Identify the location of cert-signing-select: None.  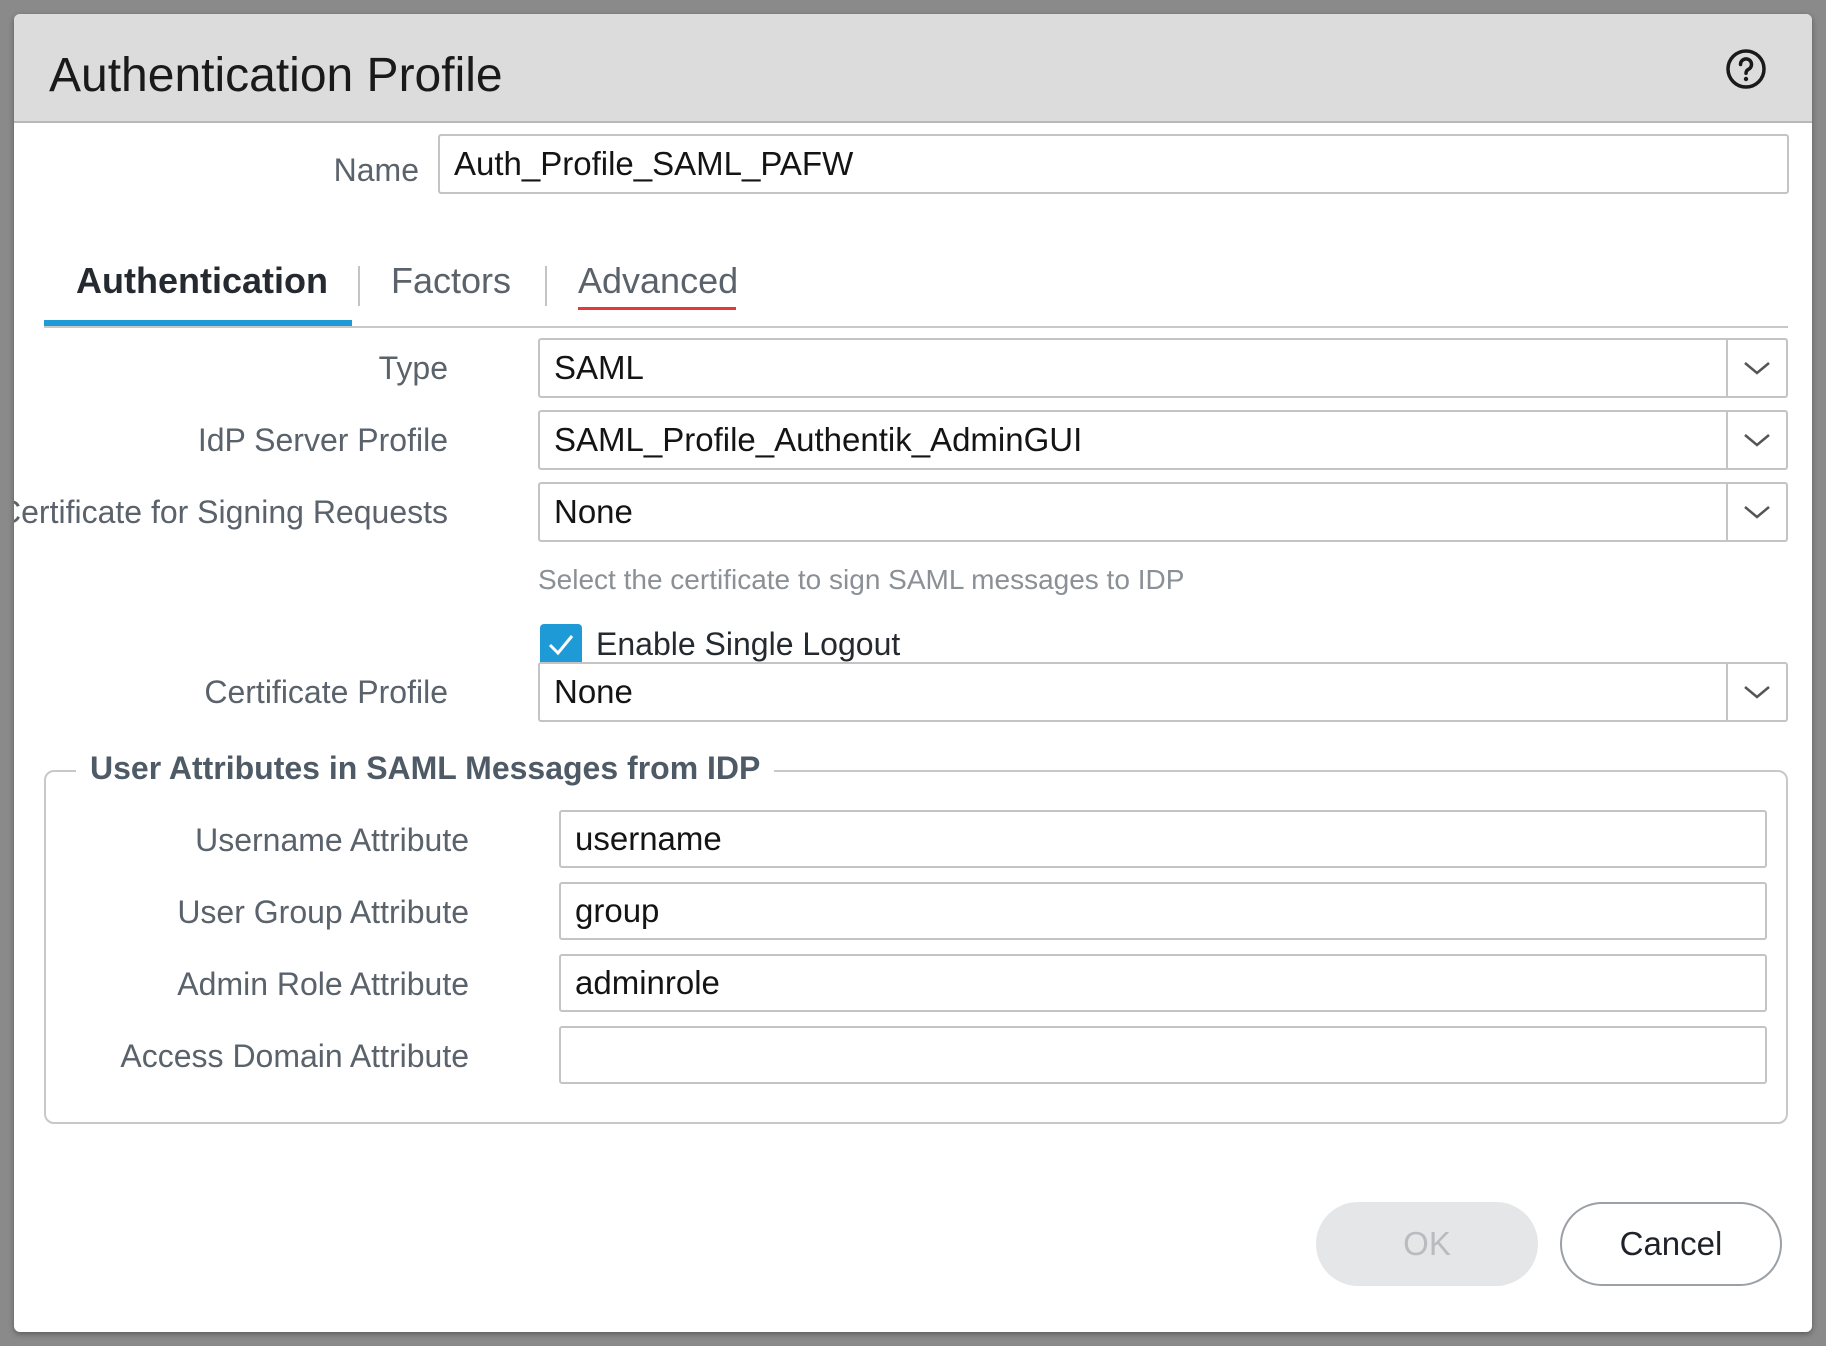
(1163, 512).